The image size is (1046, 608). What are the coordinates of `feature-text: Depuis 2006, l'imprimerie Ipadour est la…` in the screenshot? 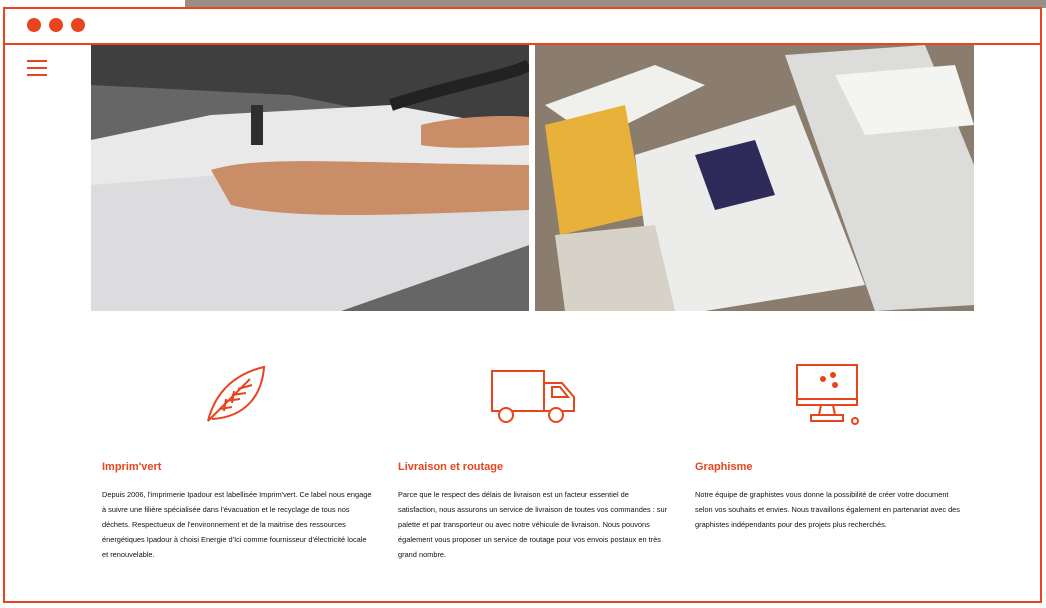 It's located at (237, 524).